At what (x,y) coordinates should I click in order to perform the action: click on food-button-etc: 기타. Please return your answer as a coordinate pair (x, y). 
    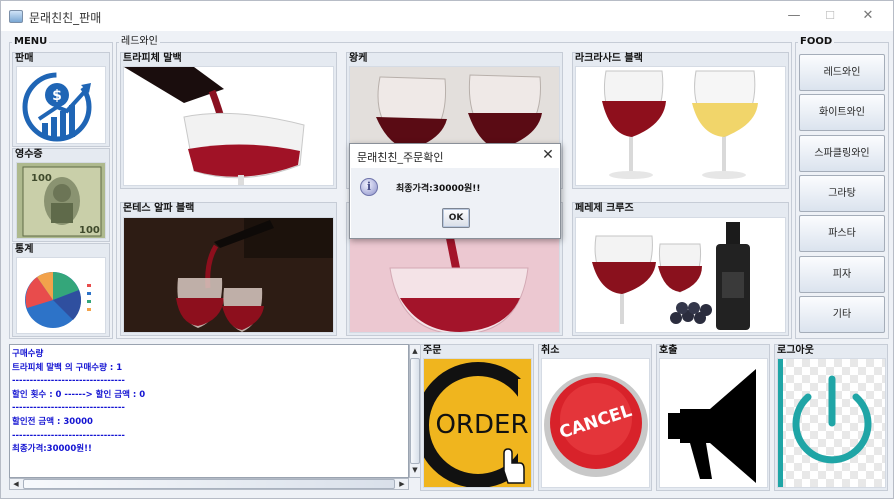
    Looking at the image, I should click on (842, 314).